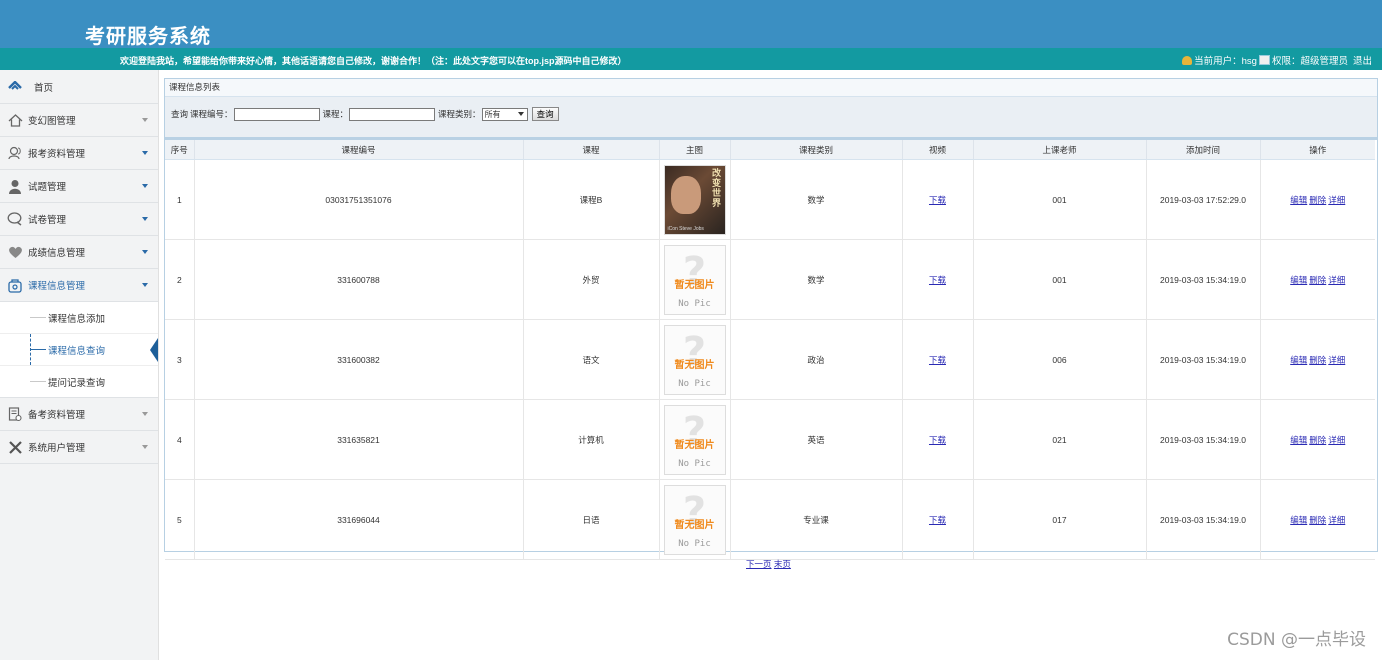  What do you see at coordinates (392, 114) in the screenshot?
I see `course-name-input` at bounding box center [392, 114].